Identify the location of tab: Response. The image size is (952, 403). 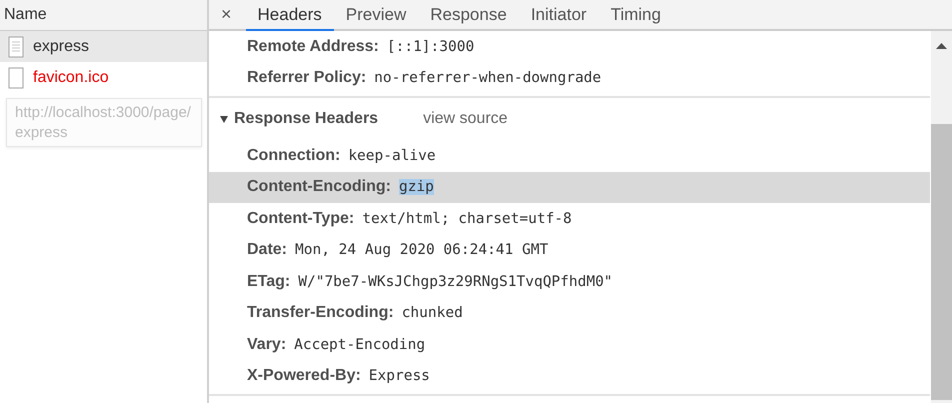
(468, 14).